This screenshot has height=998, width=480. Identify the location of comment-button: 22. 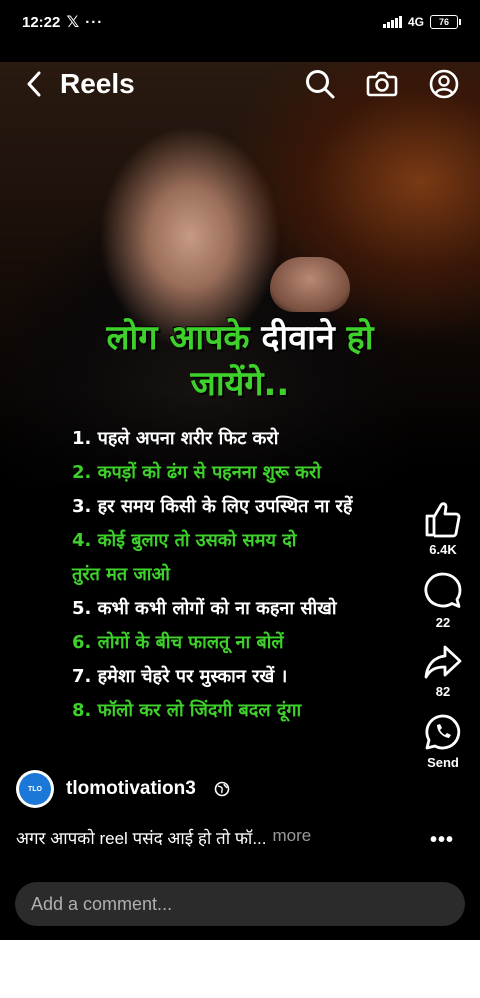
(443, 600).